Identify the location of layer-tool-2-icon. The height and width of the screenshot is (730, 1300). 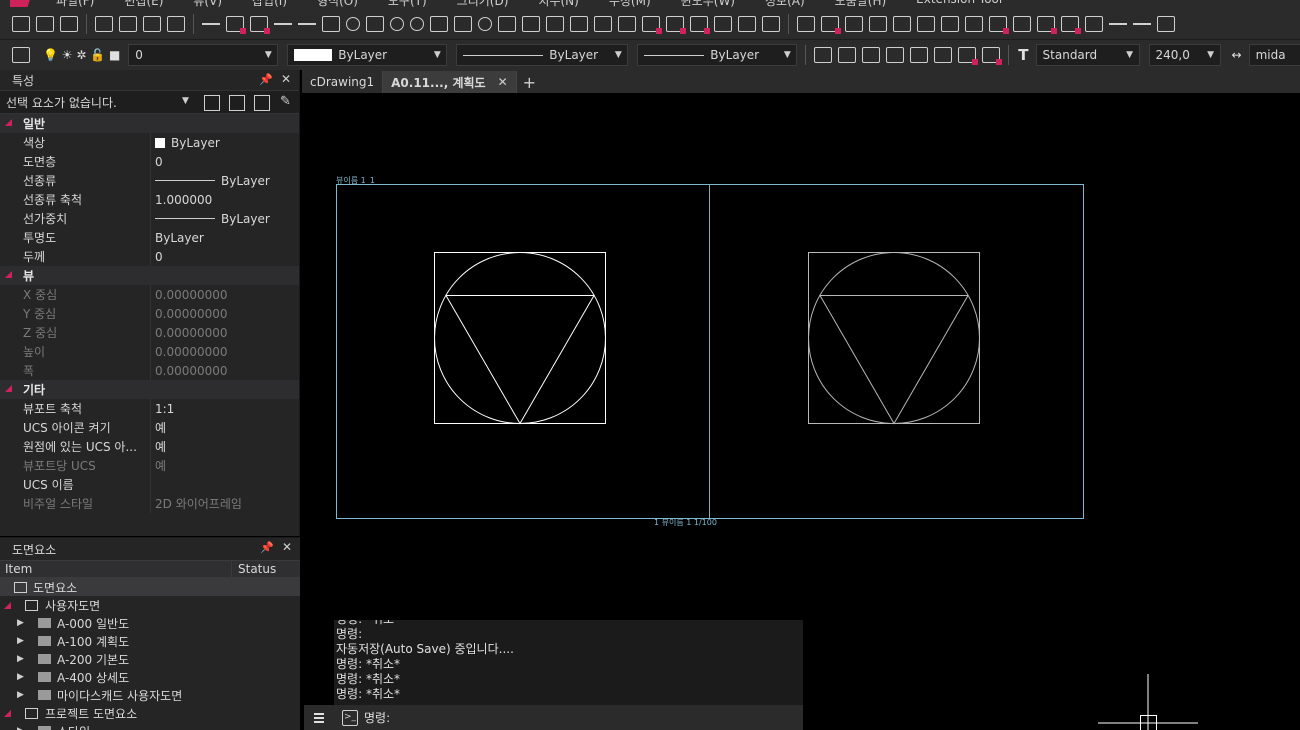
(847, 55).